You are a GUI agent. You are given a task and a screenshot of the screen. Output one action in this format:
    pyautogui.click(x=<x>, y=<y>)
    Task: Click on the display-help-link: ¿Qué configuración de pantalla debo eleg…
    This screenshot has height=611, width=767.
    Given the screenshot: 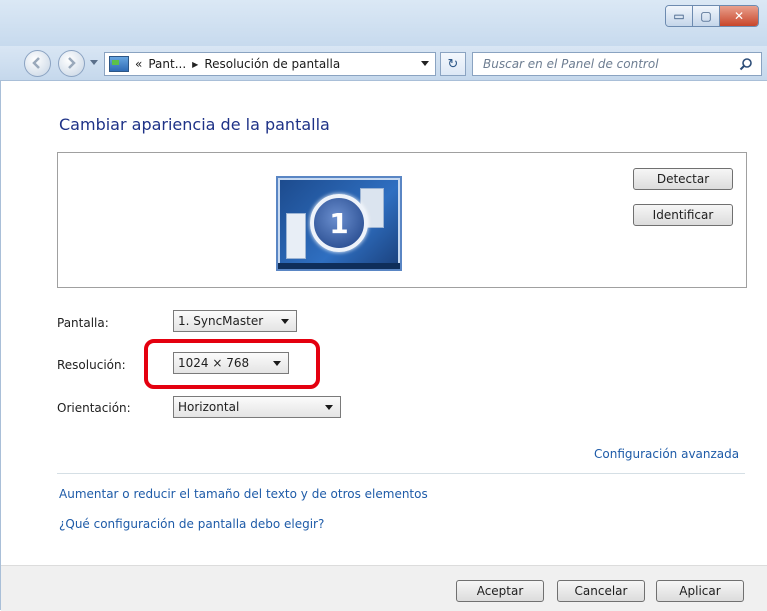 What is the action you would take?
    pyautogui.click(x=191, y=524)
    